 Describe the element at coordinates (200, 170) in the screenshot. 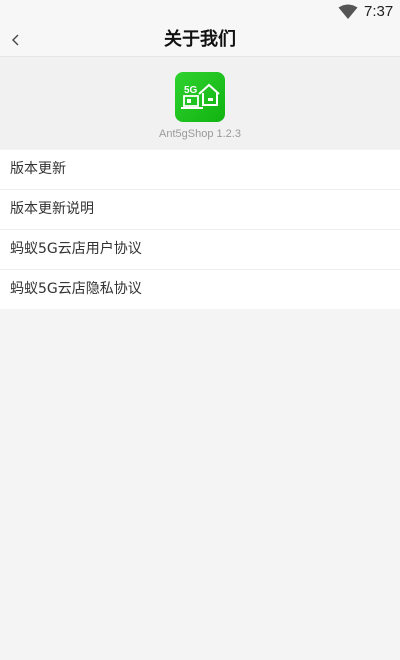

I see `menu-item-version-update: 版本更新` at that location.